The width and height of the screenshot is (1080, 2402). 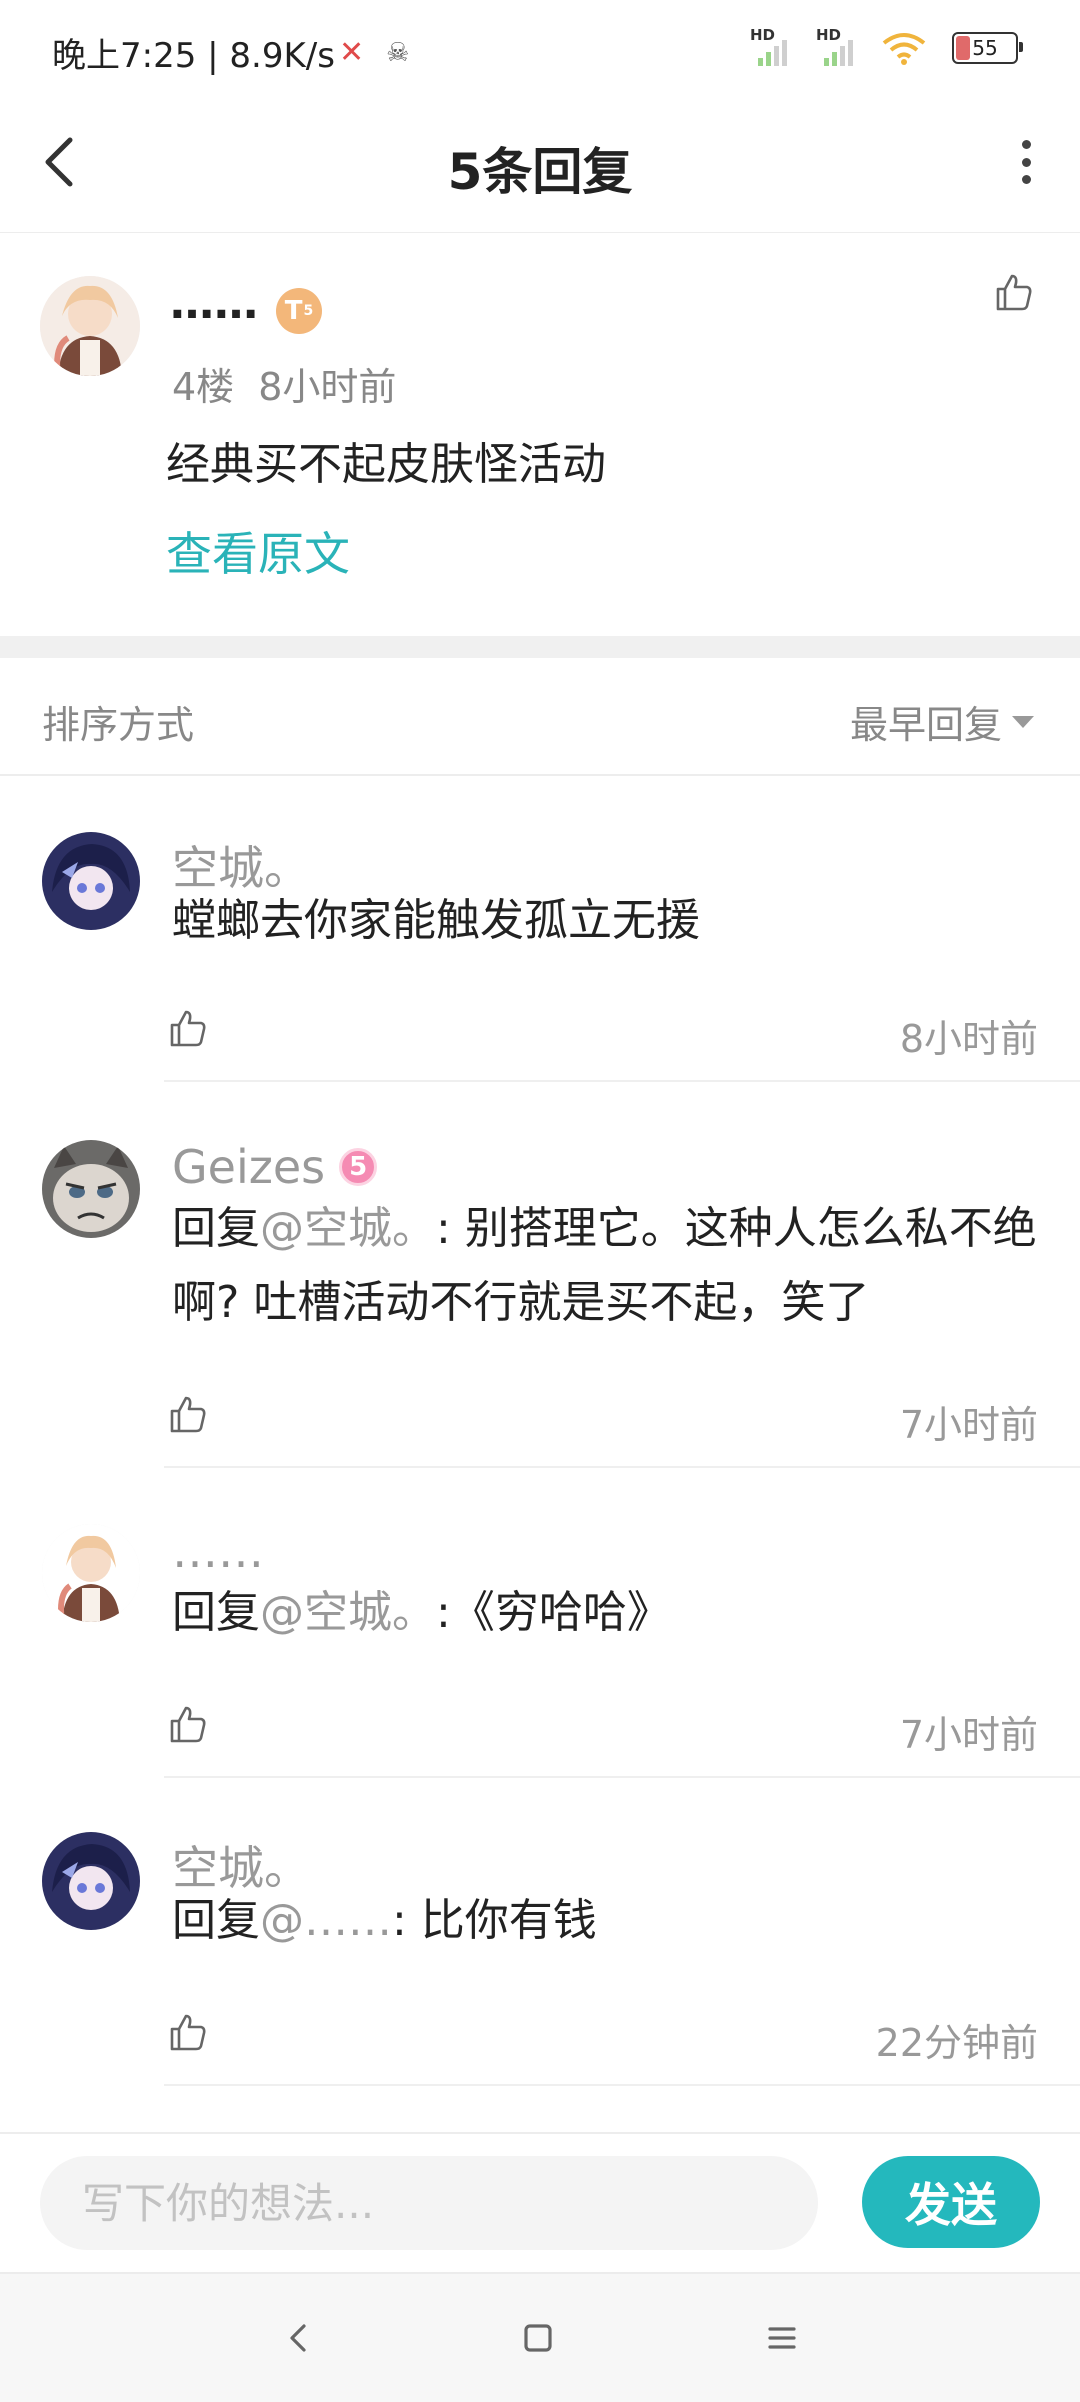 I want to click on signal-icon-2: HD, so click(x=836, y=46).